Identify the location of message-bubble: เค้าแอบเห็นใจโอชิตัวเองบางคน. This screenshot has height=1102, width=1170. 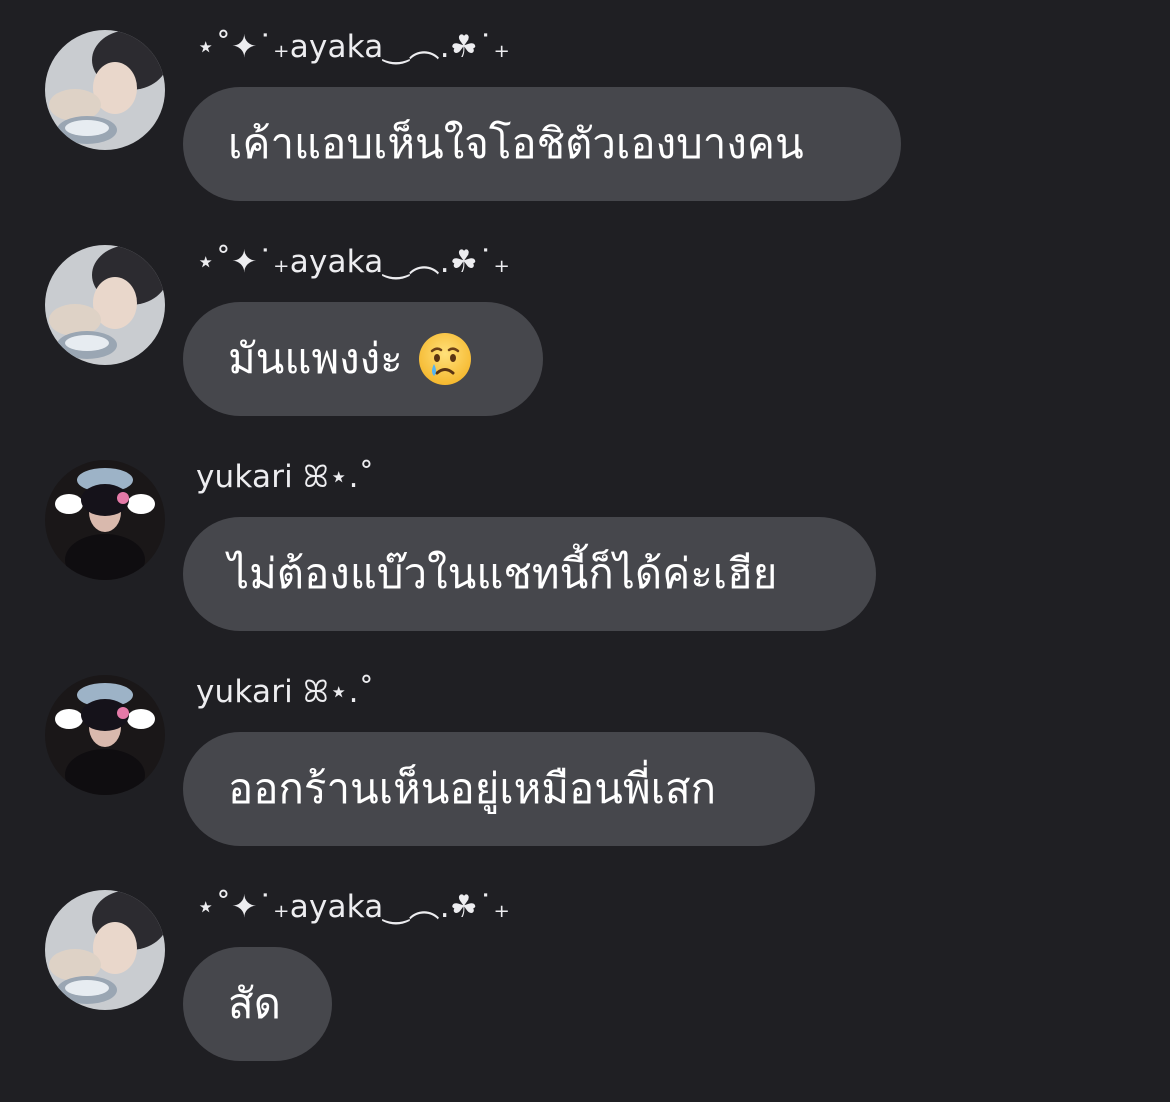
(542, 144).